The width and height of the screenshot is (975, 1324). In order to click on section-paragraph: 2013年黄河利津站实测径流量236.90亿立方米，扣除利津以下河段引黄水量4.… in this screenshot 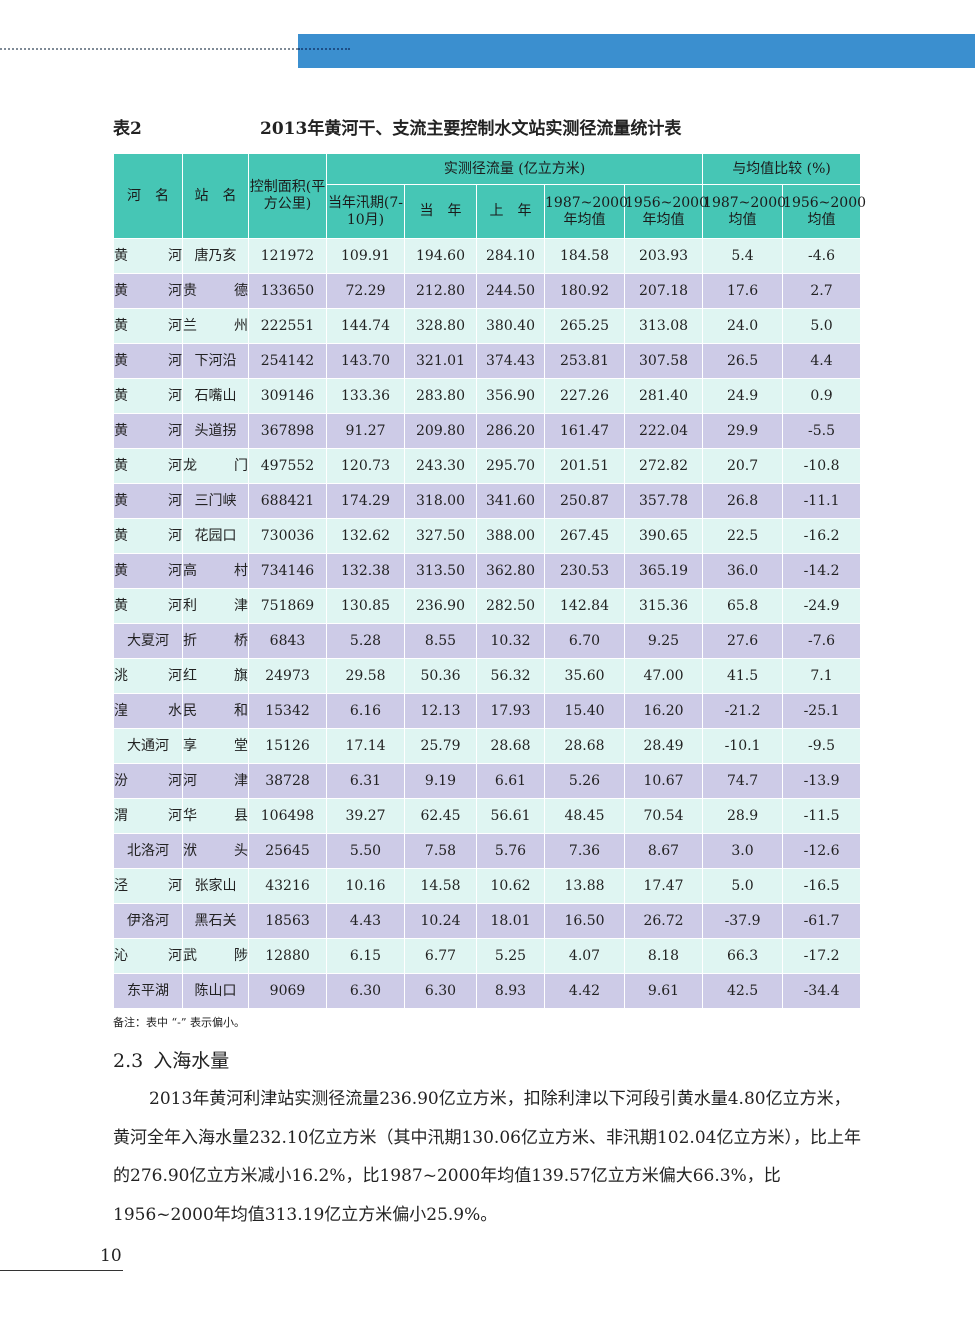, I will do `click(487, 1157)`.